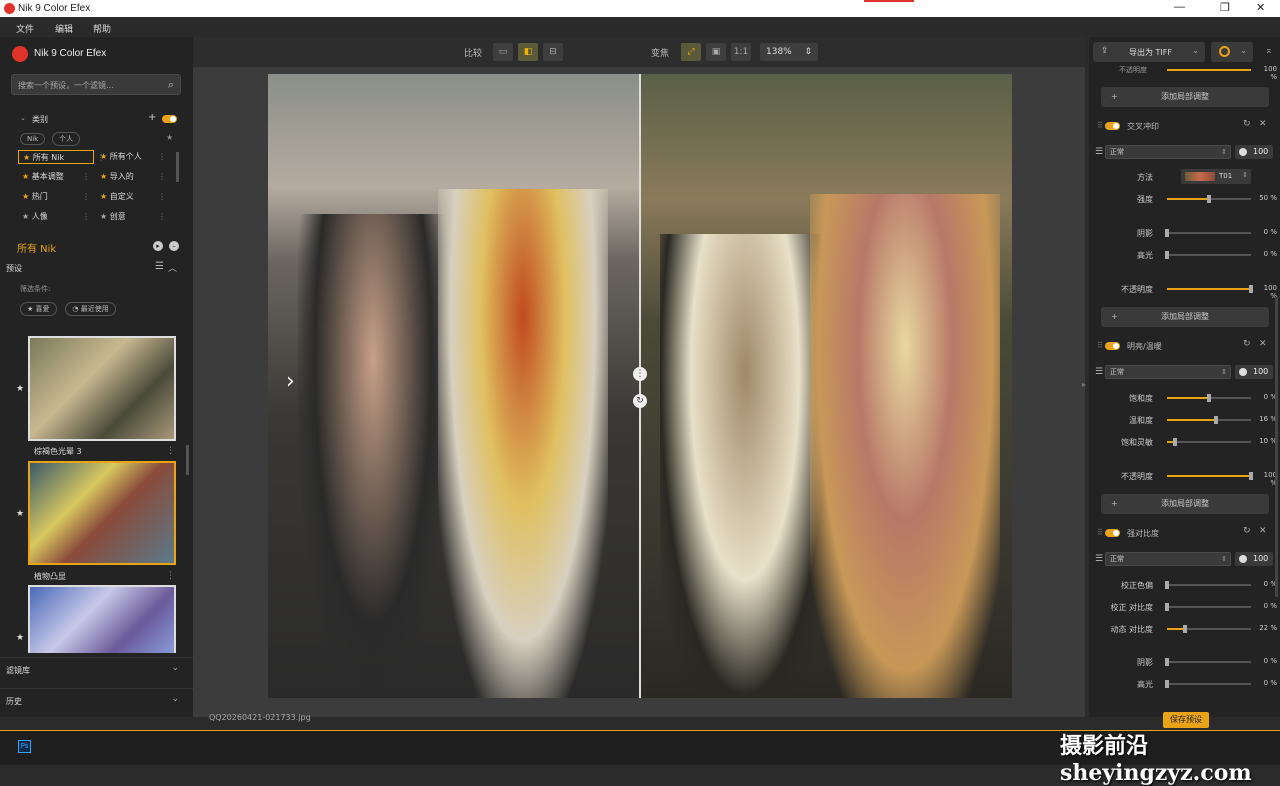 The height and width of the screenshot is (786, 1280). What do you see at coordinates (55, 177) in the screenshot?
I see `category-basic: ★ 基本调整 ⋮` at bounding box center [55, 177].